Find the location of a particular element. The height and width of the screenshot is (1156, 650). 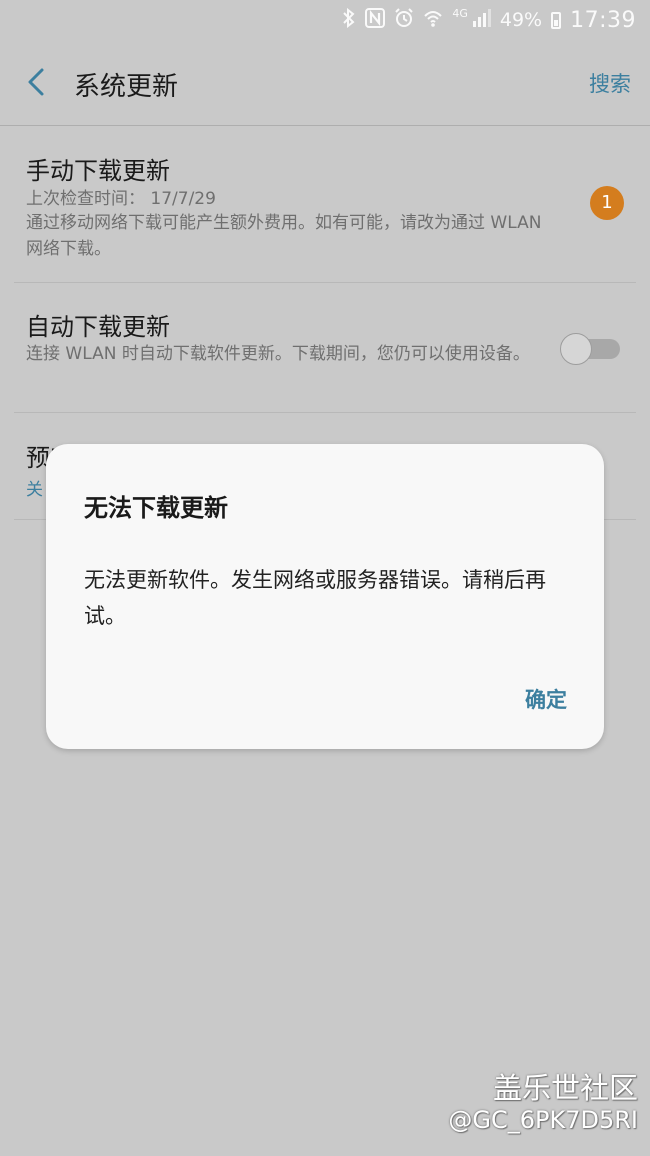

page-title: 系统更新 is located at coordinates (126, 87).